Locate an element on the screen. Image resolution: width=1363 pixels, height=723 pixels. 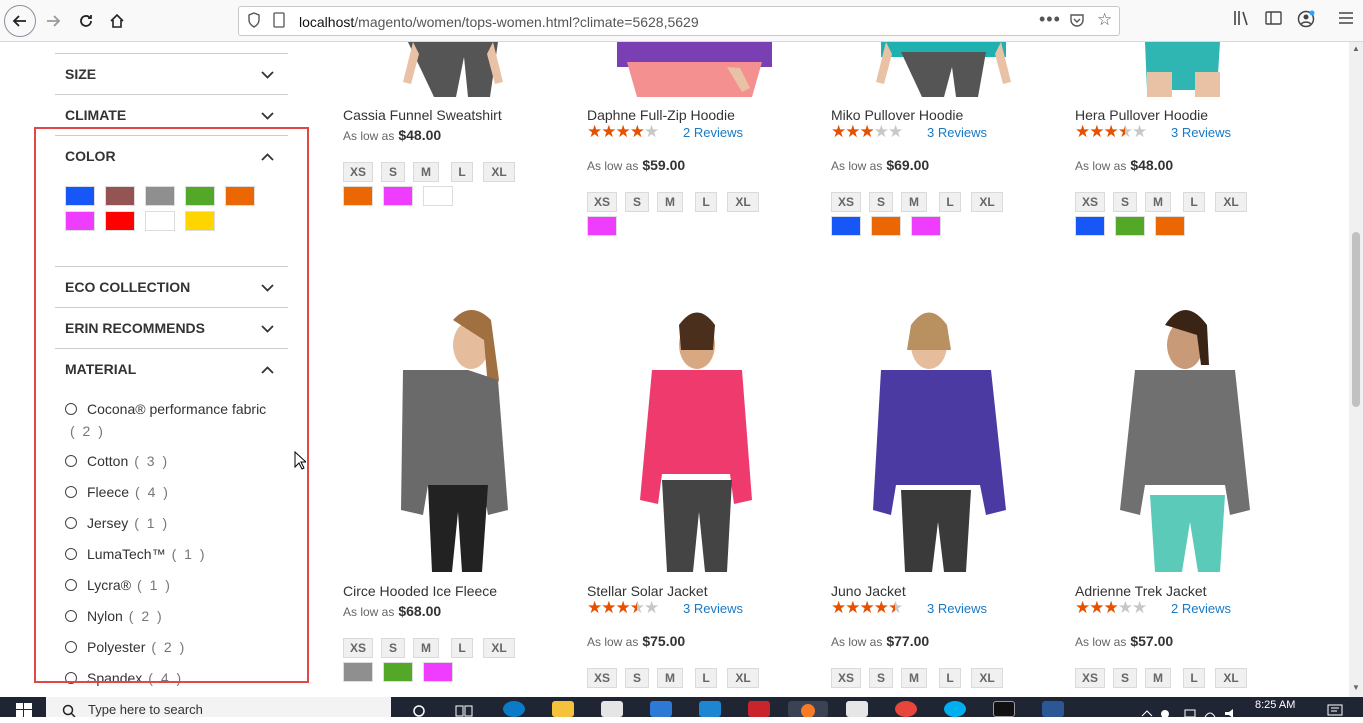
store-icon is located at coordinates (612, 709).